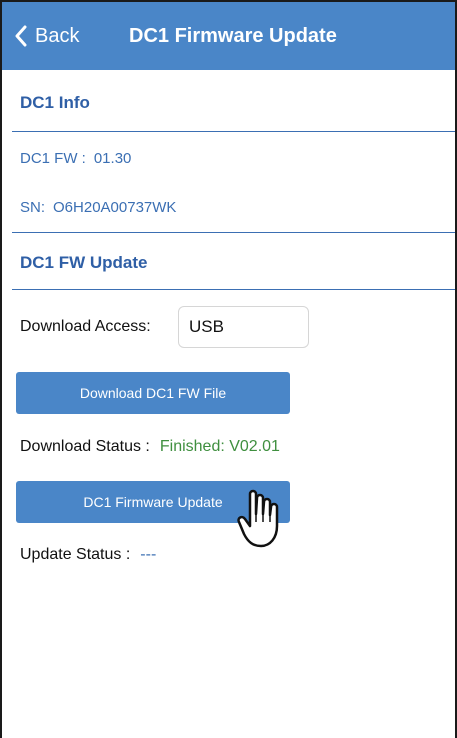 The width and height of the screenshot is (457, 738). Describe the element at coordinates (219, 446) in the screenshot. I see `download-status-value: Finished: V02.01` at that location.